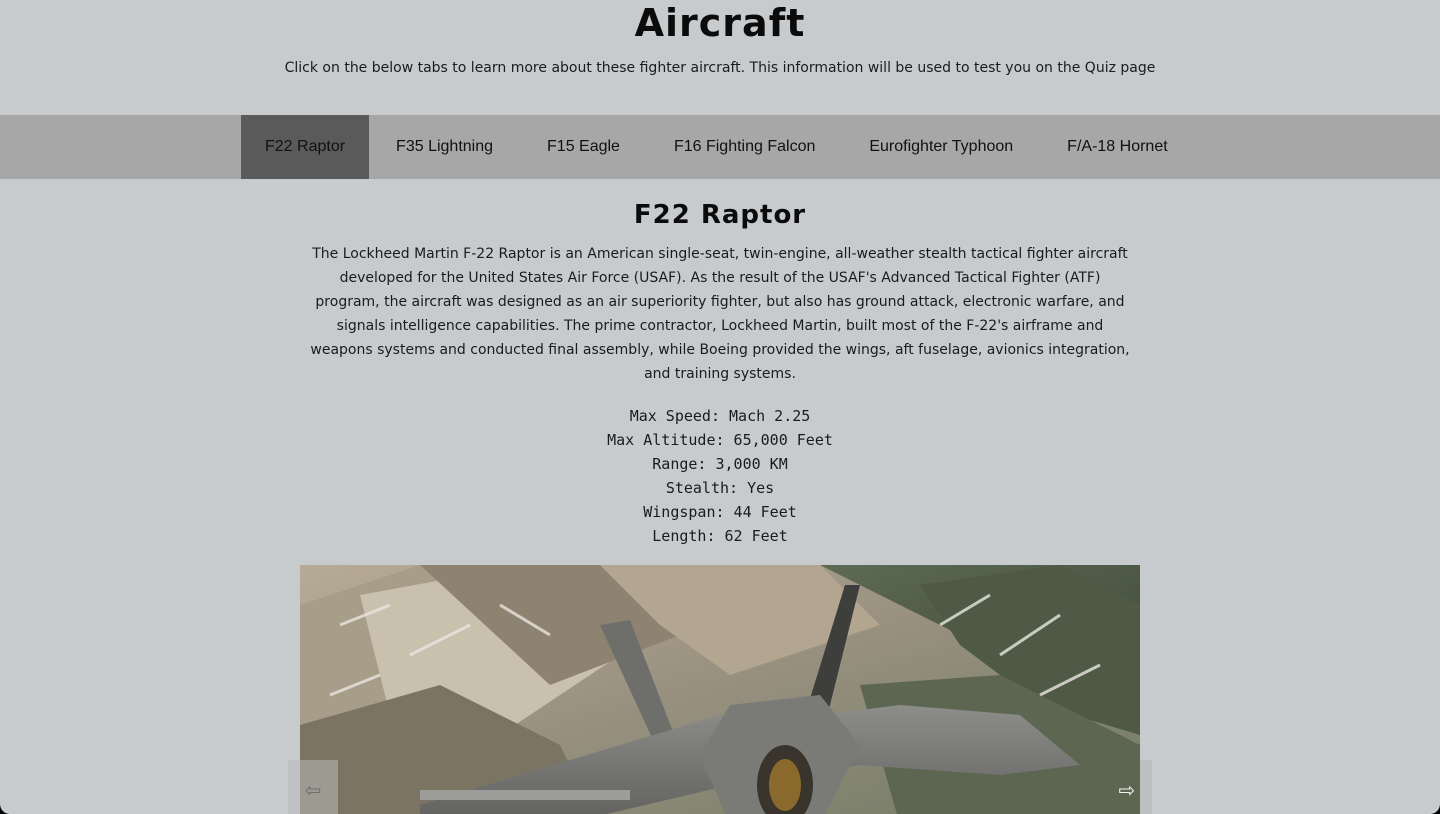  What do you see at coordinates (720, 440) in the screenshot?
I see `spec-max-altitude: Max Altitude: 65,000 Feet` at bounding box center [720, 440].